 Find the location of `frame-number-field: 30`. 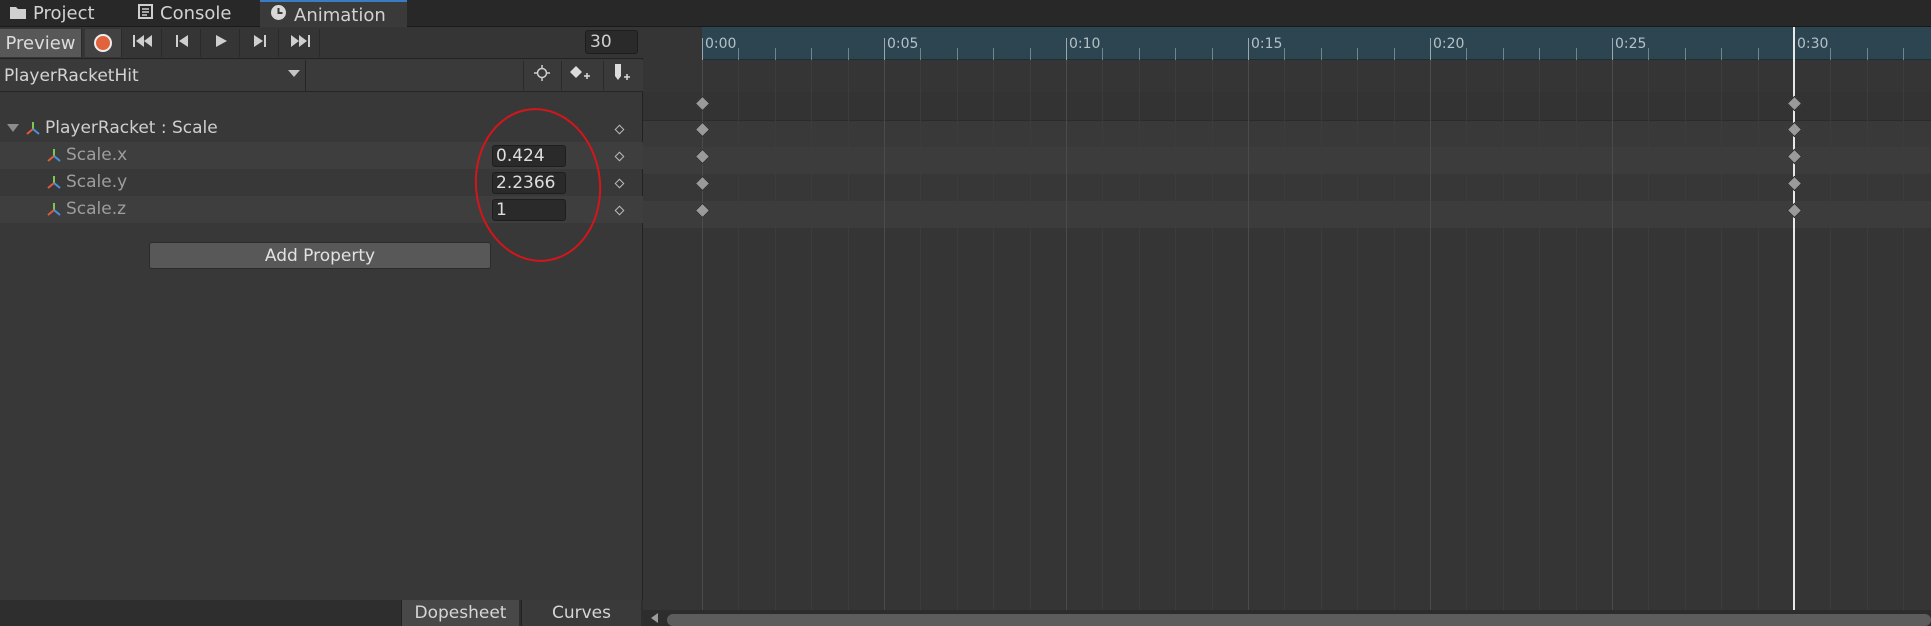

frame-number-field: 30 is located at coordinates (611, 42).